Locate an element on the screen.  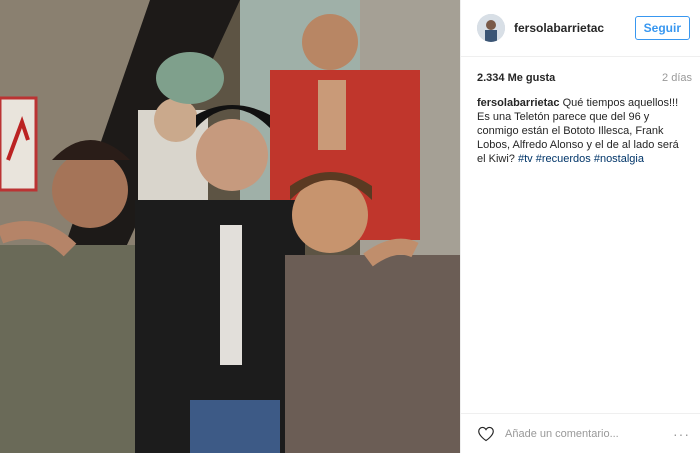
hashtag-link: #recuerdos is located at coordinates (563, 159).